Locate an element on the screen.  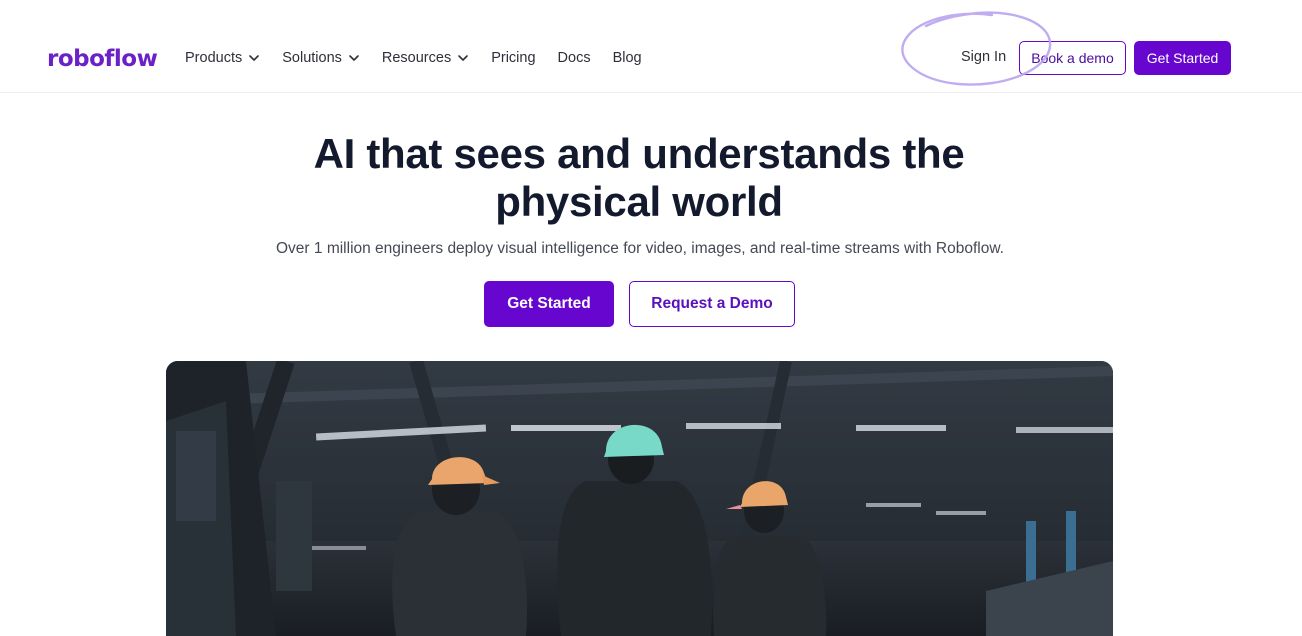
nav-solutions-label: Solutions is located at coordinates (312, 58).